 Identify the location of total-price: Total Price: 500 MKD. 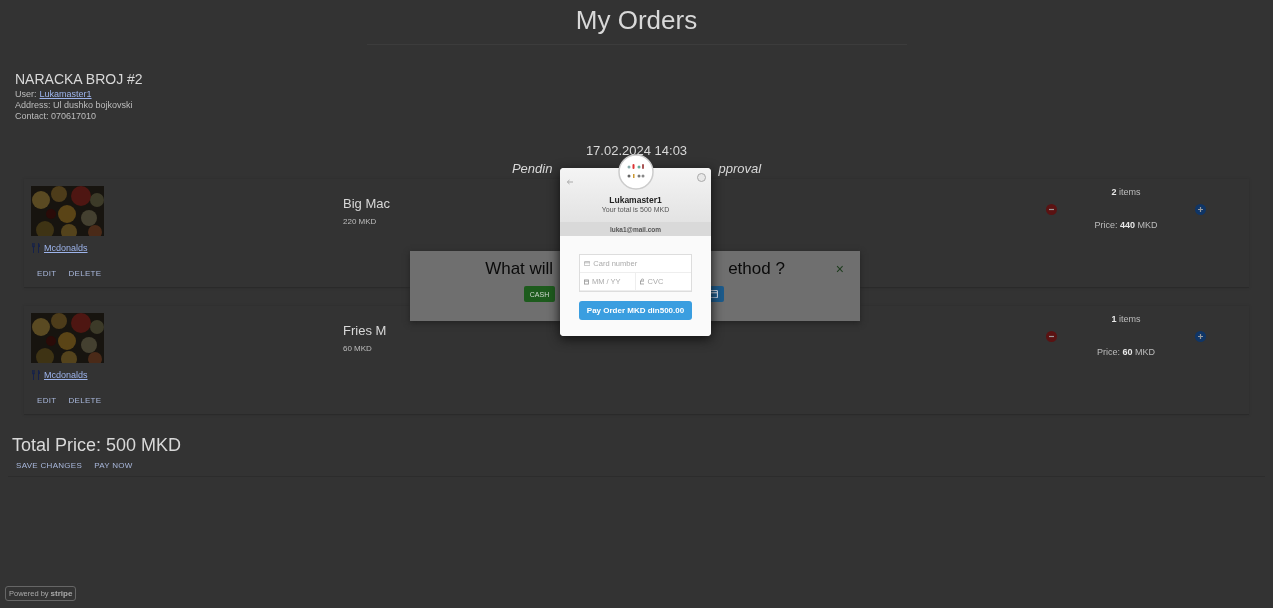
(97, 445).